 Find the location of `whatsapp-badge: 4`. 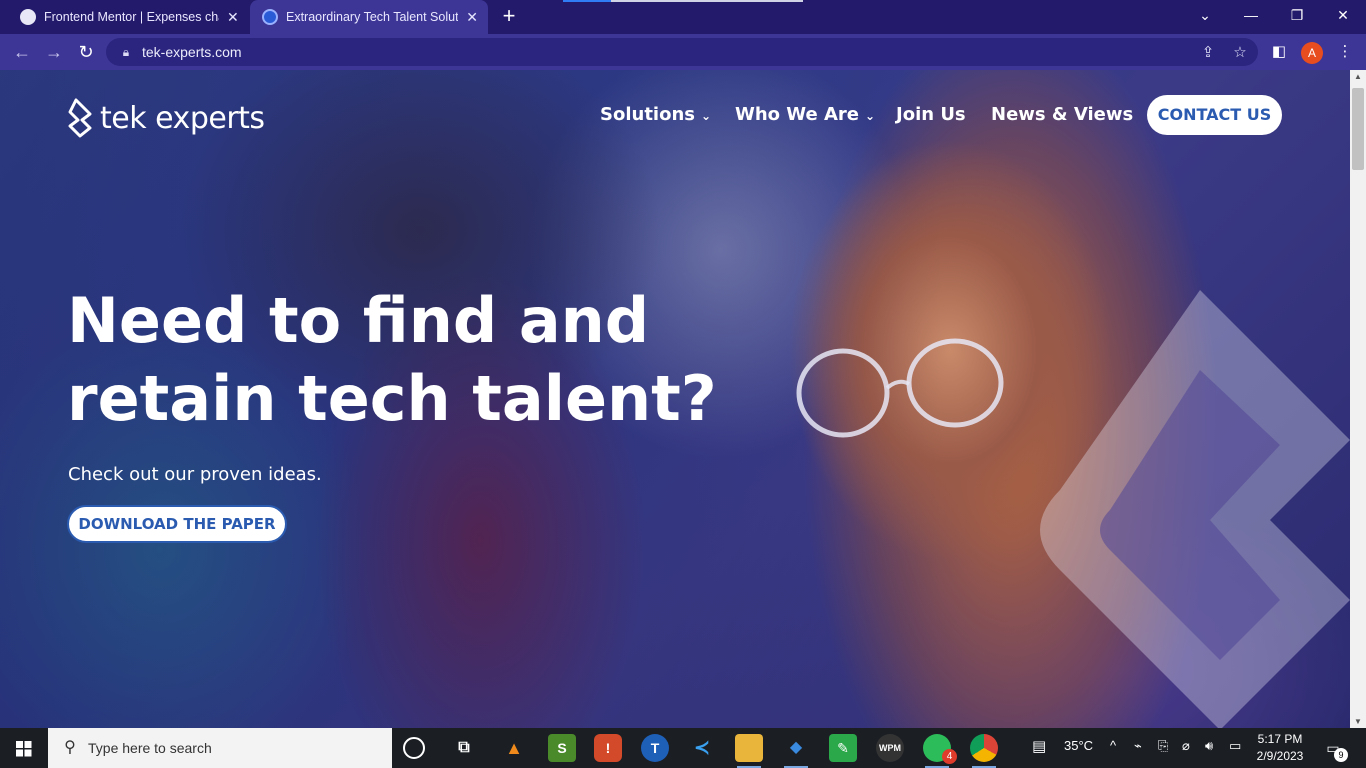

whatsapp-badge: 4 is located at coordinates (949, 756).